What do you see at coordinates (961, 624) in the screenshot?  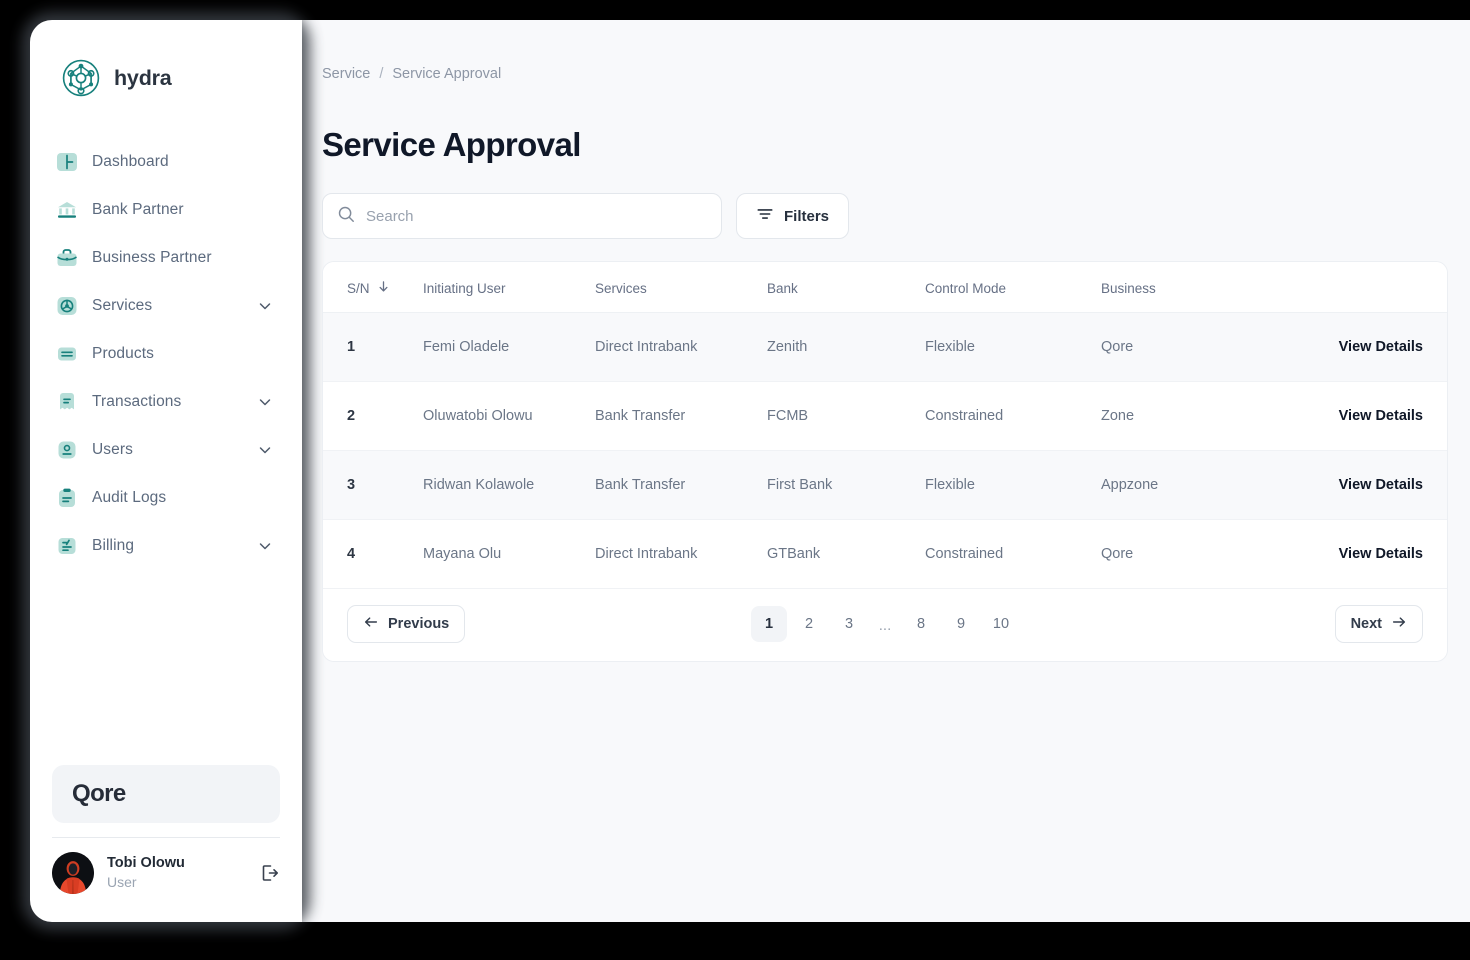 I see `page-number-9: 9` at bounding box center [961, 624].